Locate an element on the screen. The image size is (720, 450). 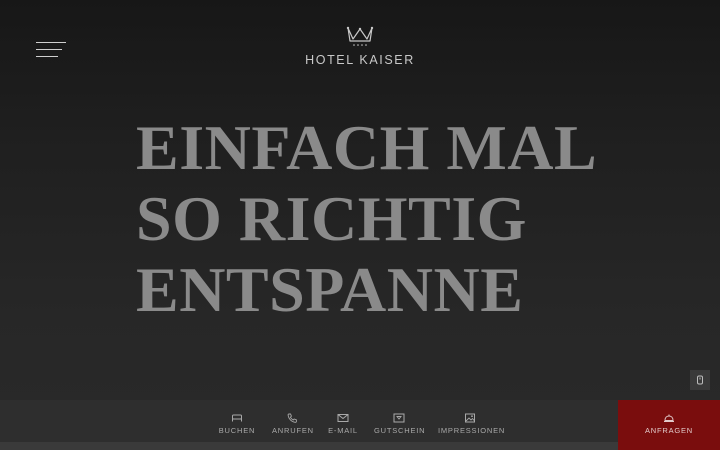
anrufen-label: ANRUFEN is located at coordinates (293, 430).